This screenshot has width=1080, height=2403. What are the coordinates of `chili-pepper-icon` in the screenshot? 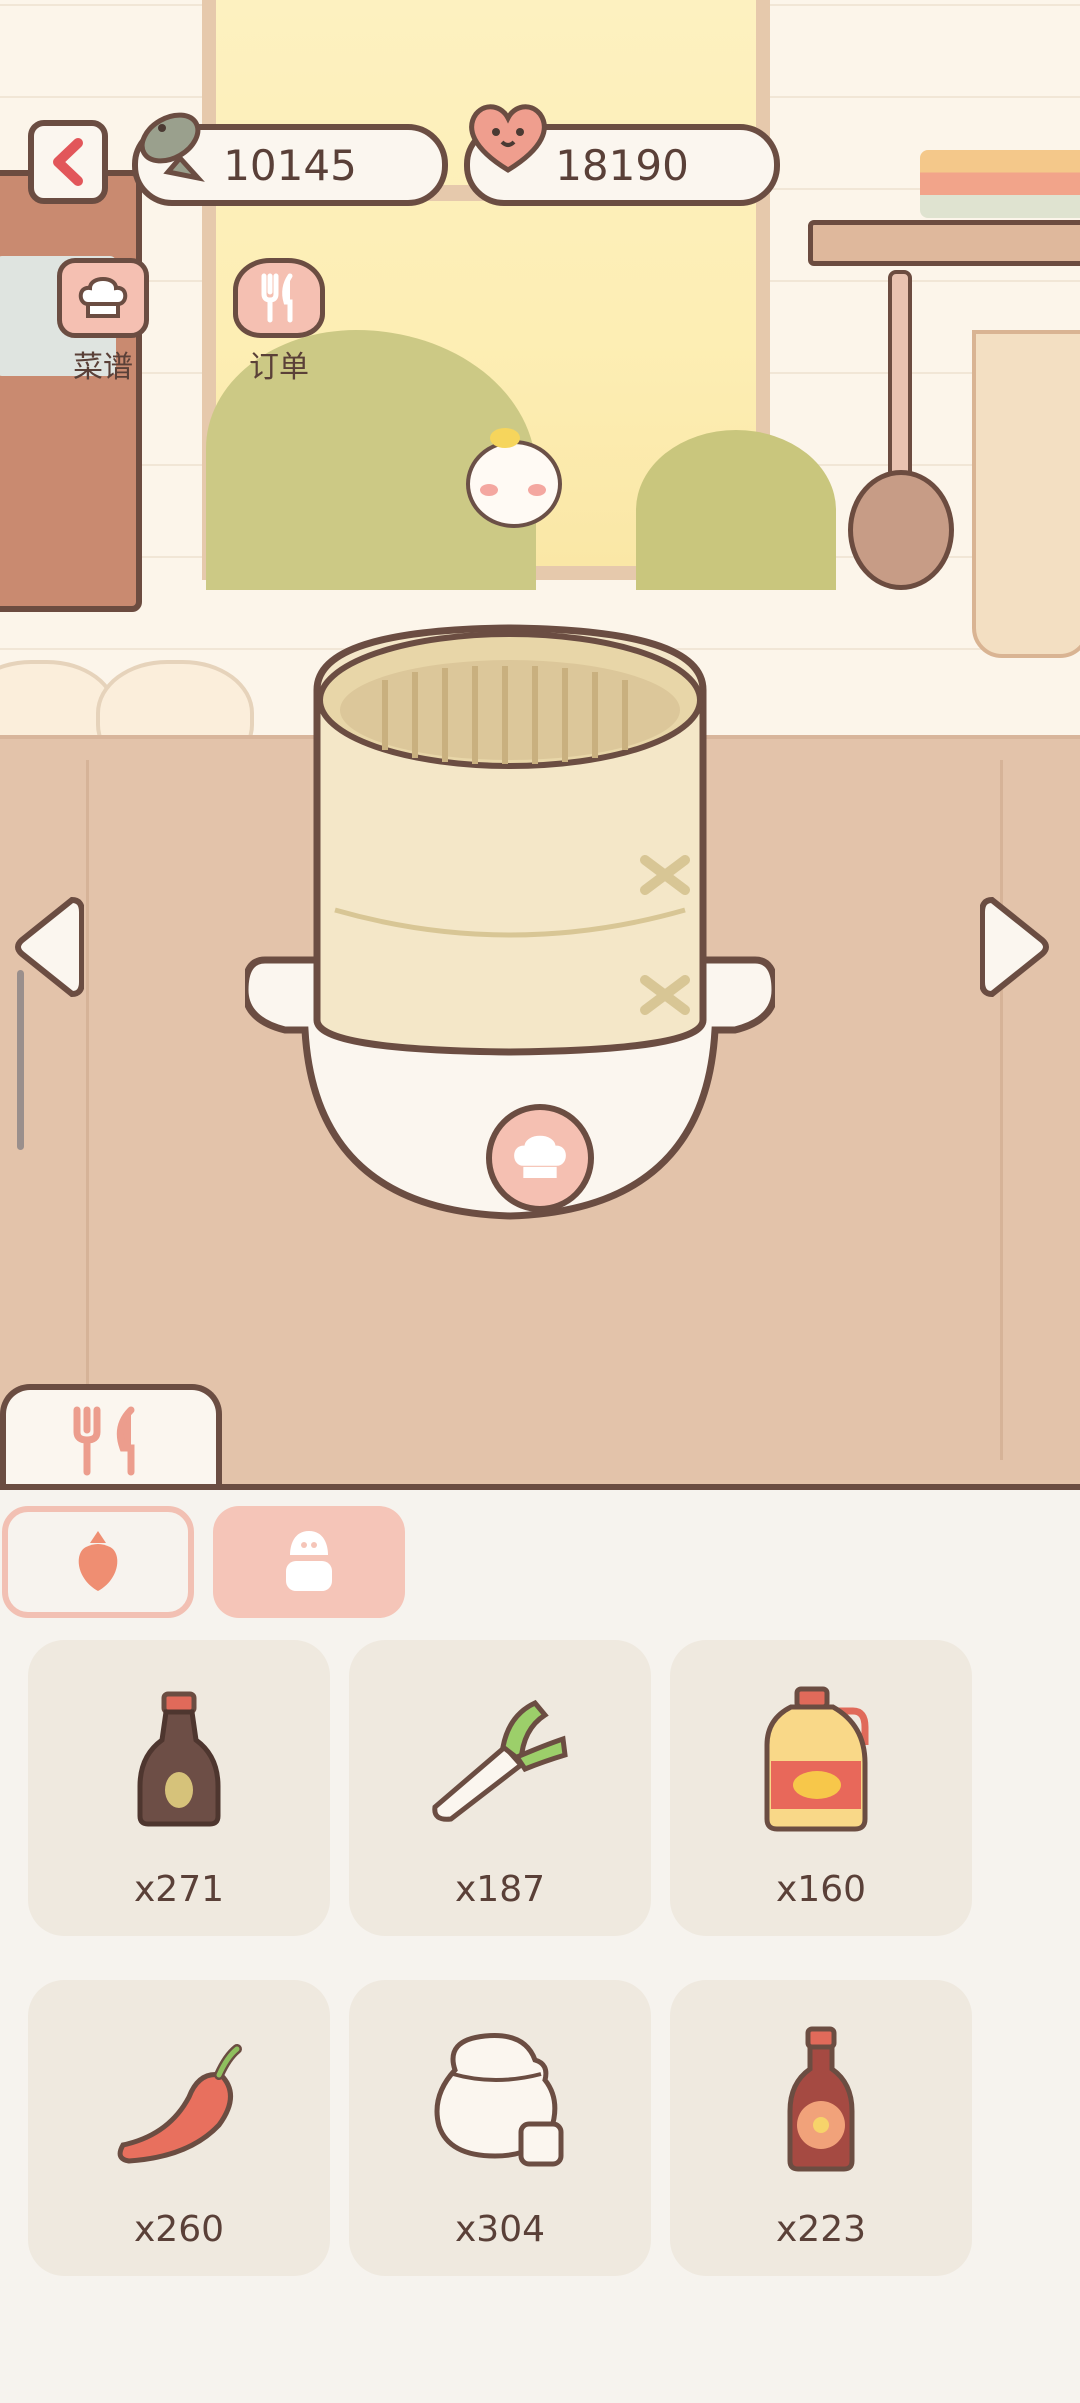 It's located at (179, 2104).